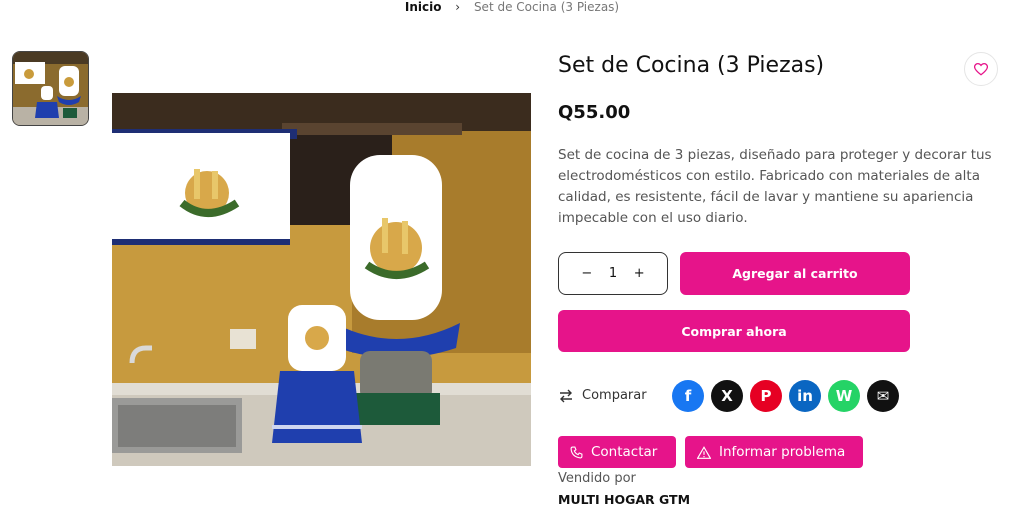 This screenshot has width=1024, height=516. I want to click on heart-icon, so click(981, 69).